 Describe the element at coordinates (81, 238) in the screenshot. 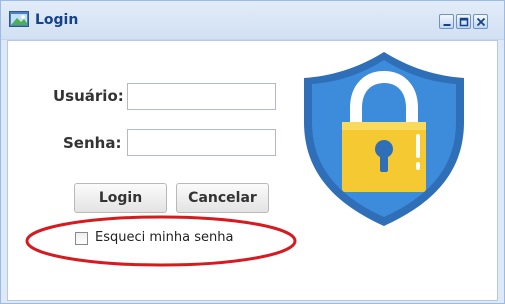

I see `forgot-password-checkbox` at that location.